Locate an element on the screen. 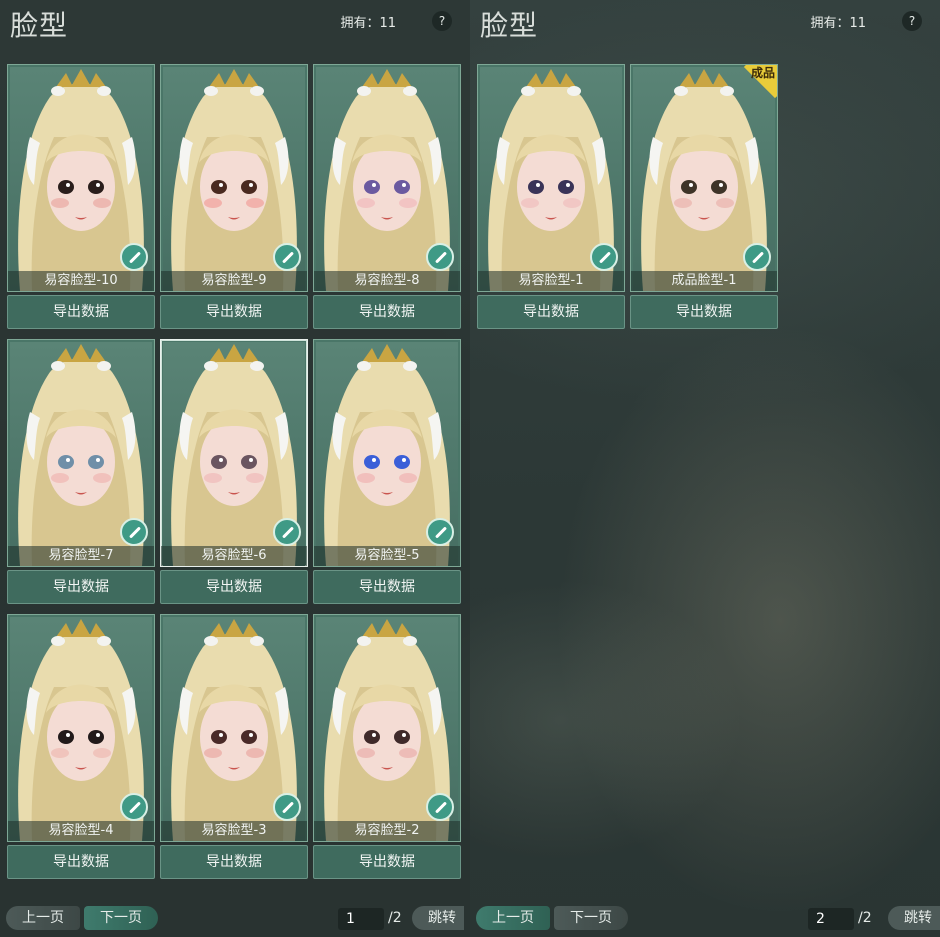 The image size is (940, 937). face-card-label: 易容脸型-5 is located at coordinates (387, 556).